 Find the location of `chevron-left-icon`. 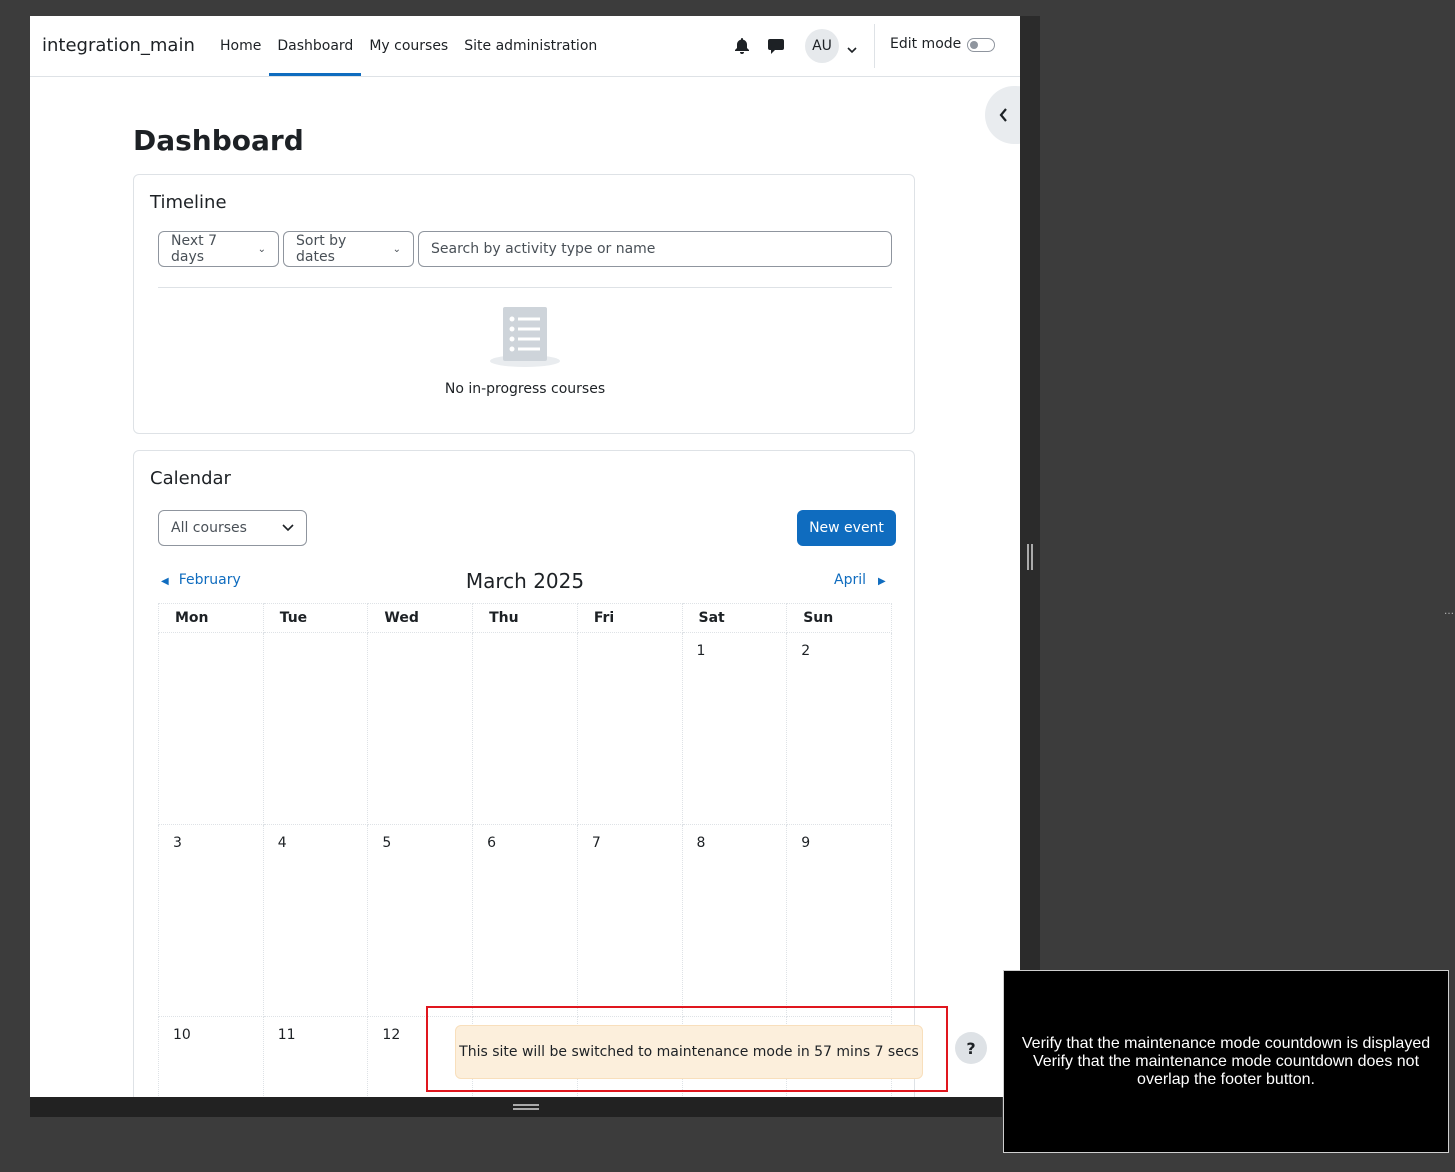

chevron-left-icon is located at coordinates (1003, 115).